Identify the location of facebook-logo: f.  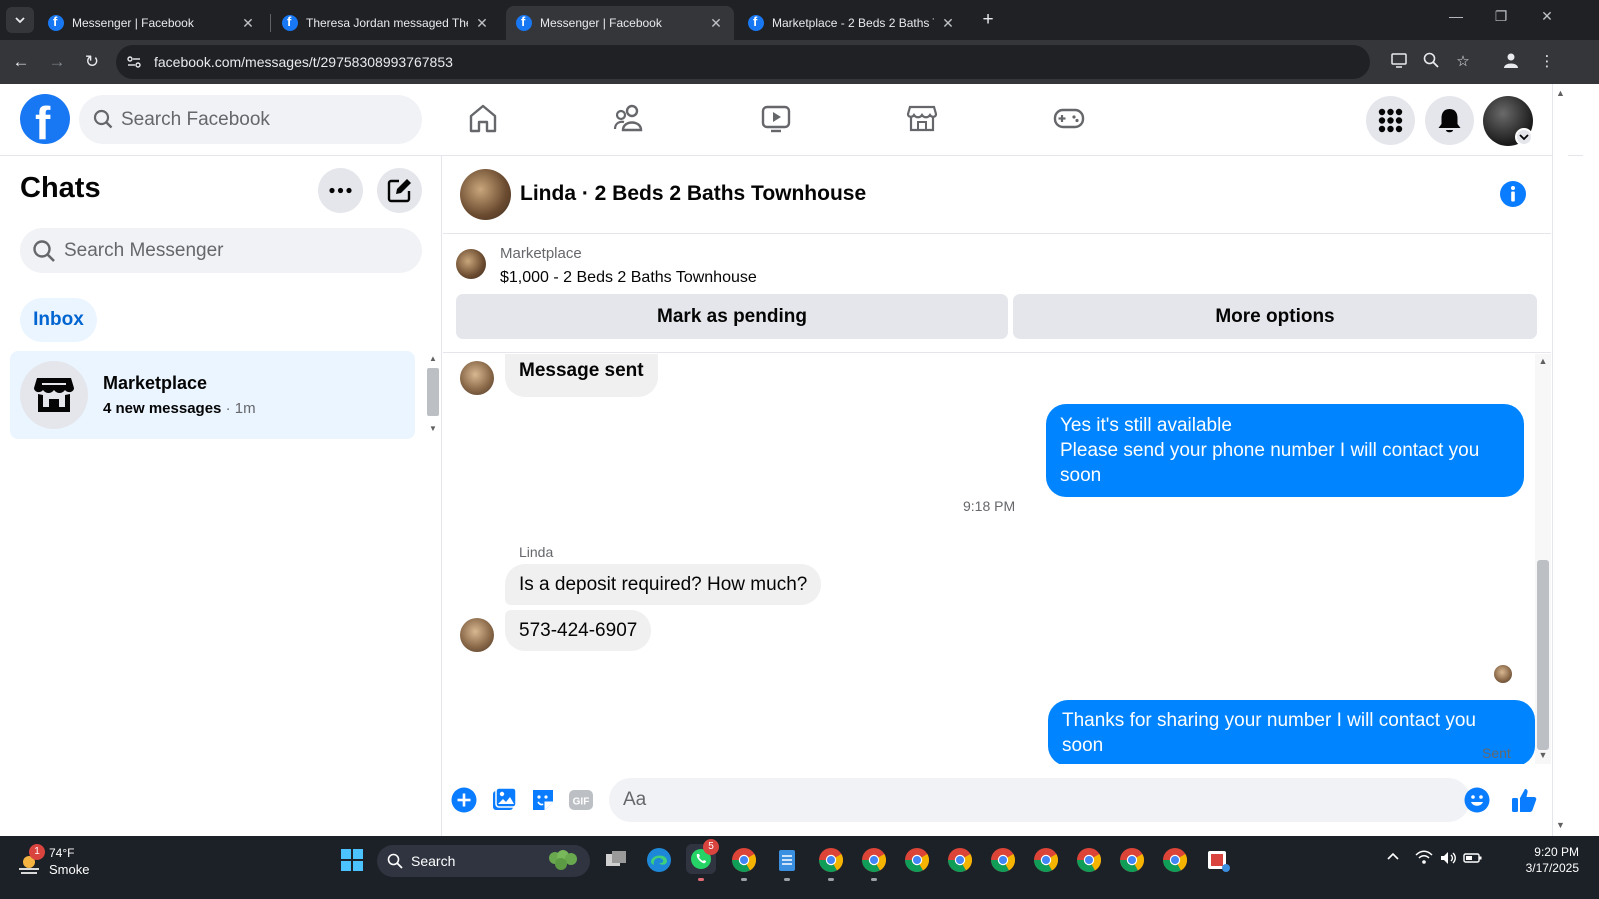
(45, 121).